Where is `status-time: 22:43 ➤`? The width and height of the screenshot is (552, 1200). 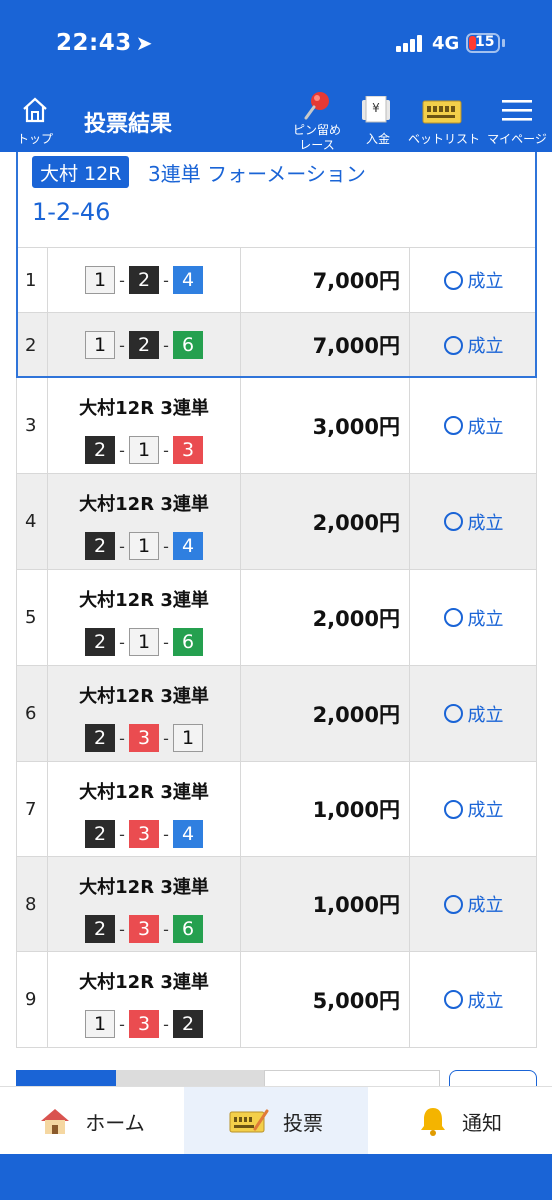 status-time: 22:43 ➤ is located at coordinates (104, 43).